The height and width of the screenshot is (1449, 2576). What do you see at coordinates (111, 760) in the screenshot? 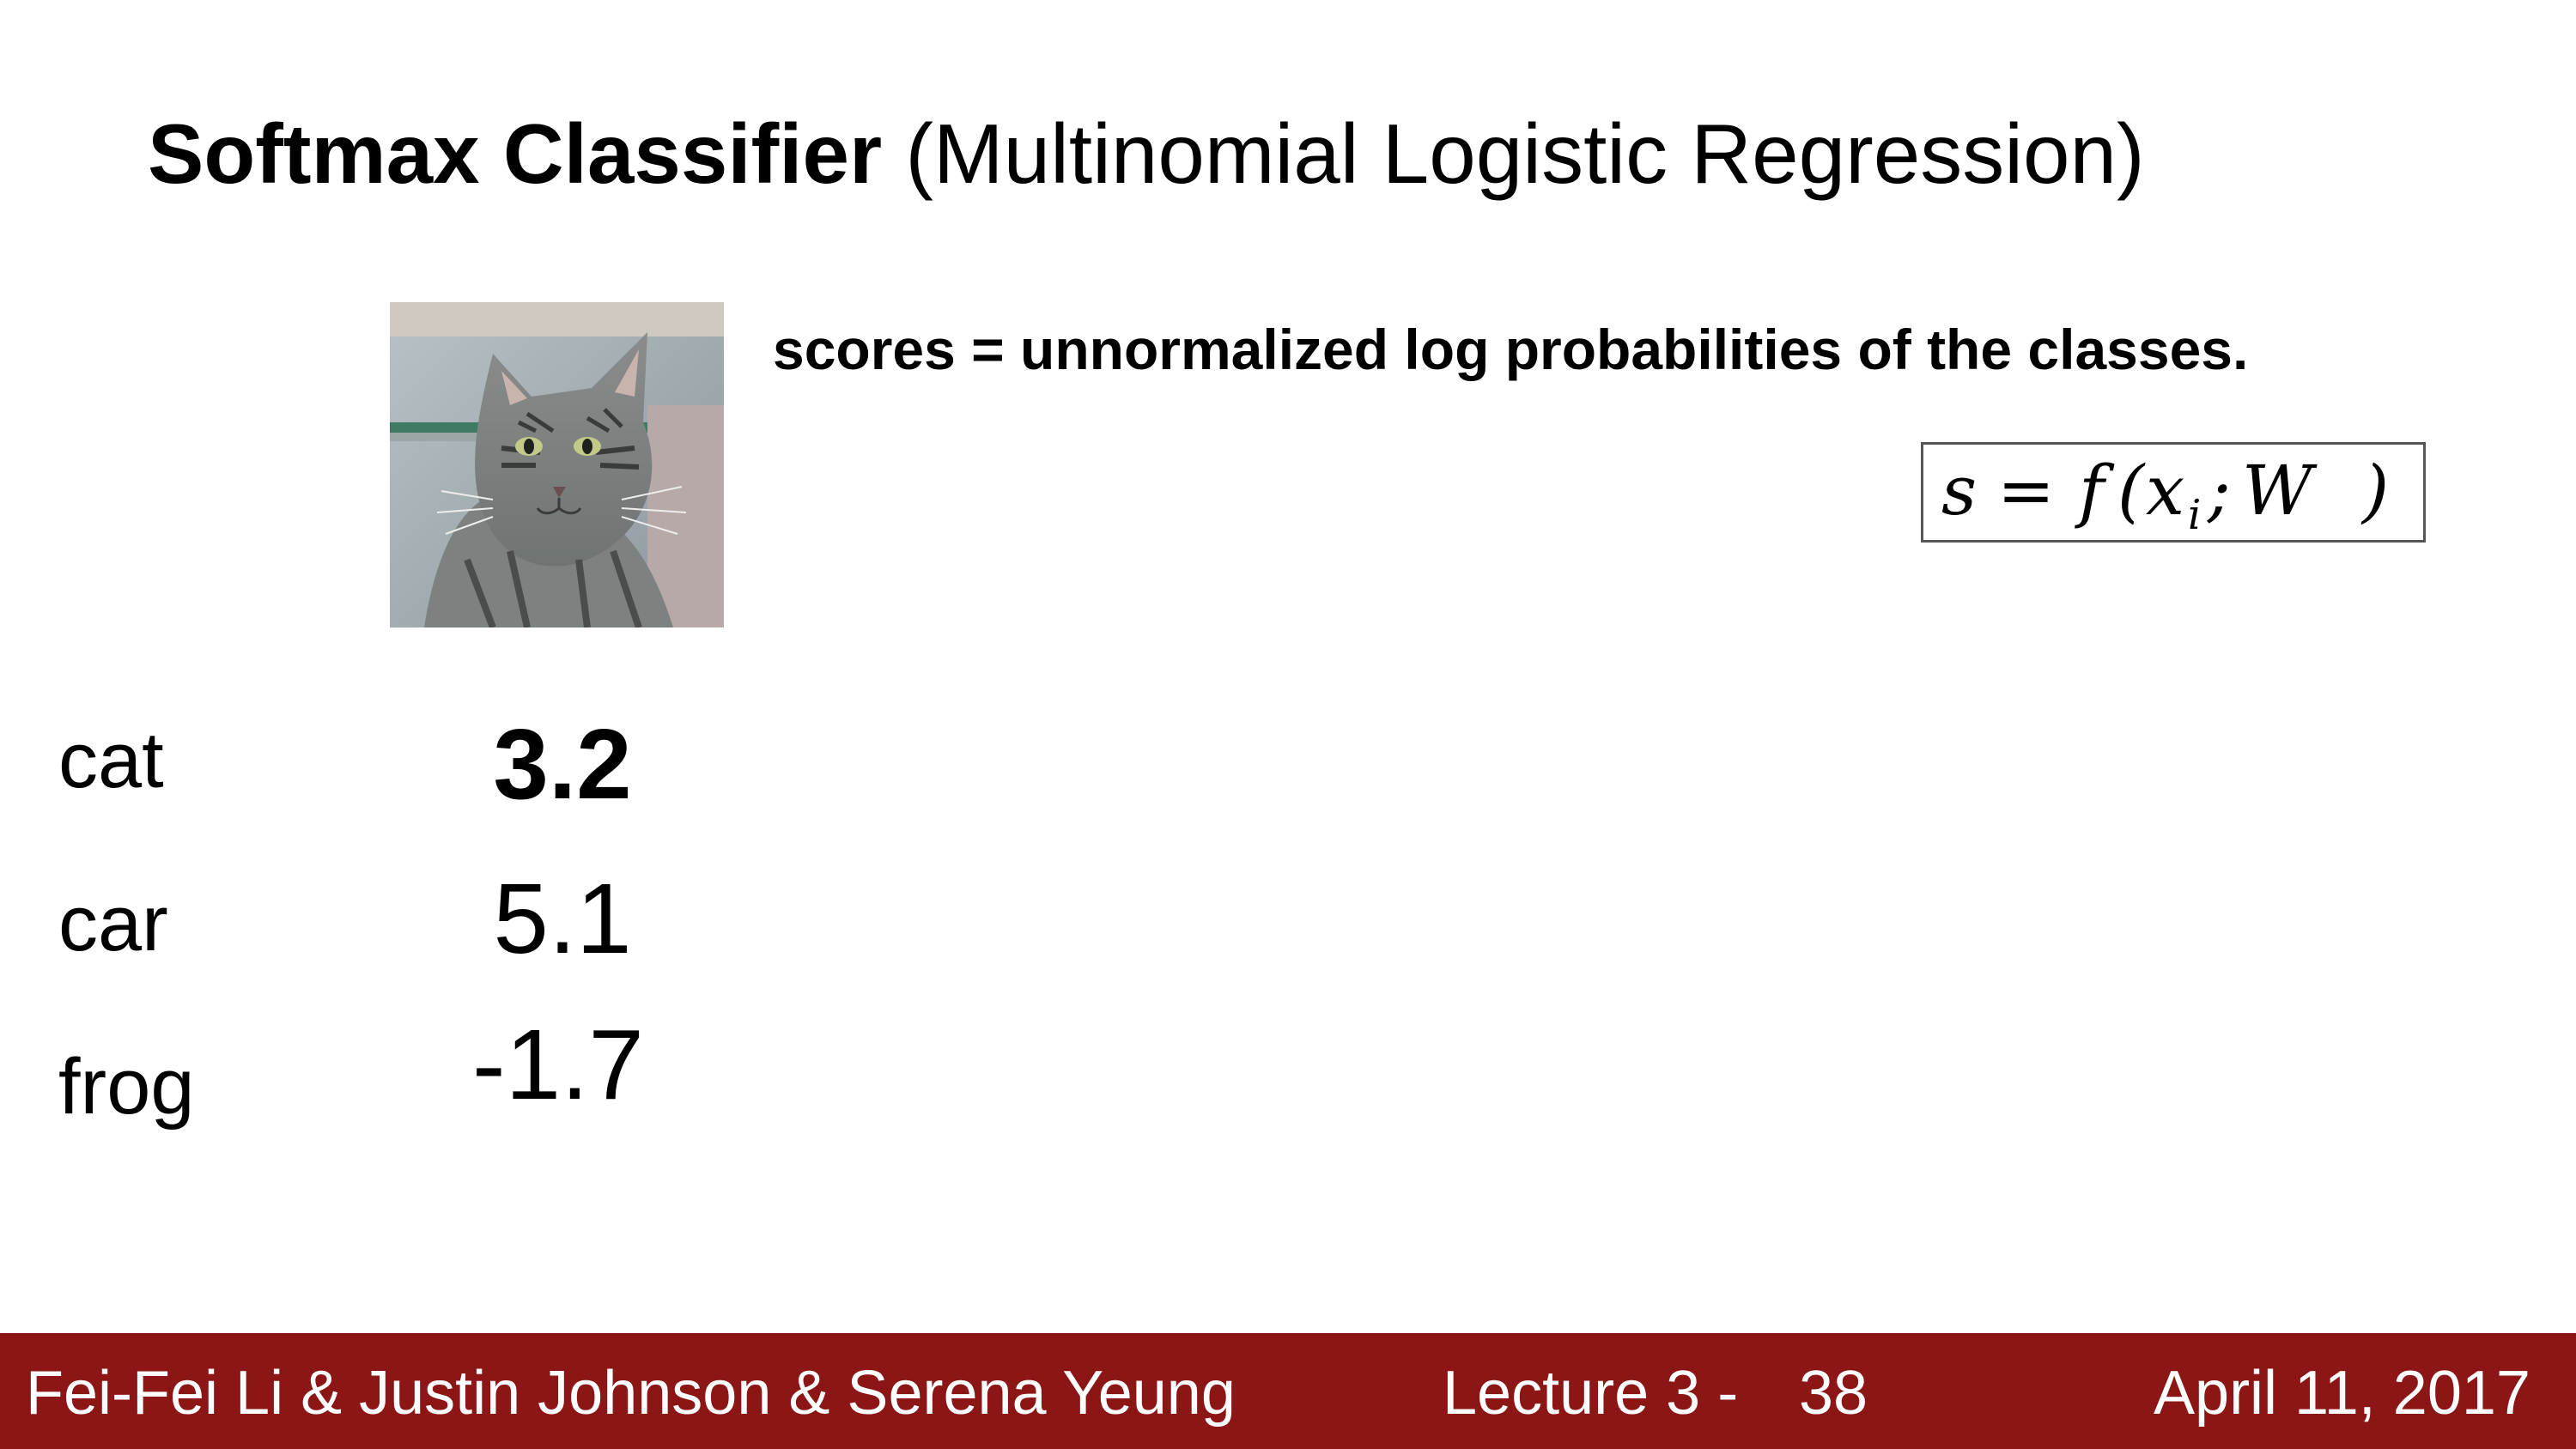
I see `class-label-cat: cat` at bounding box center [111, 760].